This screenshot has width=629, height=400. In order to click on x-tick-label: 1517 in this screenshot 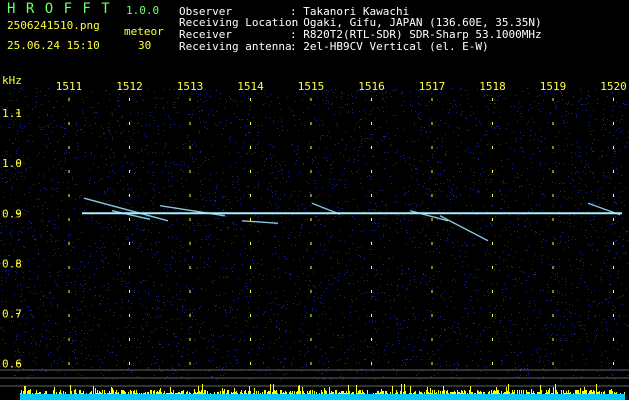, I will do `click(432, 86)`.